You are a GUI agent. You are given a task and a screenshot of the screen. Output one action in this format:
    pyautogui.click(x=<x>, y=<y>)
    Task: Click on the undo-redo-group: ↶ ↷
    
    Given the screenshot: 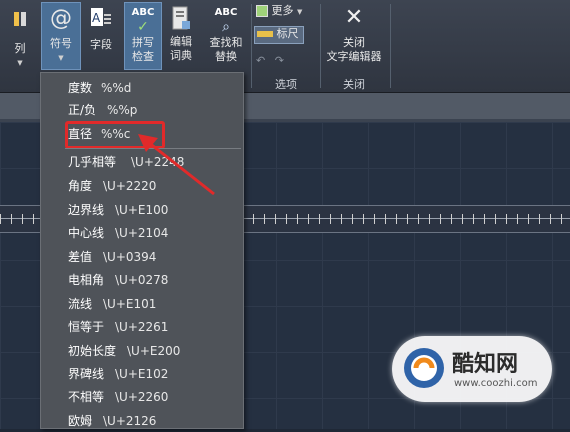 What is the action you would take?
    pyautogui.click(x=281, y=61)
    